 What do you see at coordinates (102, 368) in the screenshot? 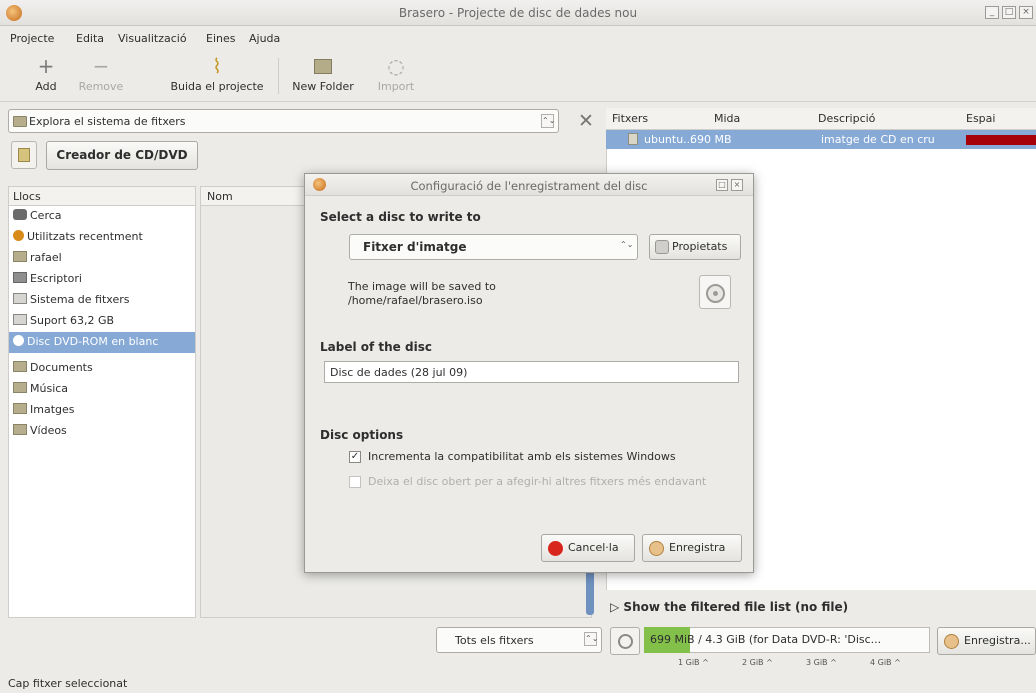
I see `place-documents: Documents` at bounding box center [102, 368].